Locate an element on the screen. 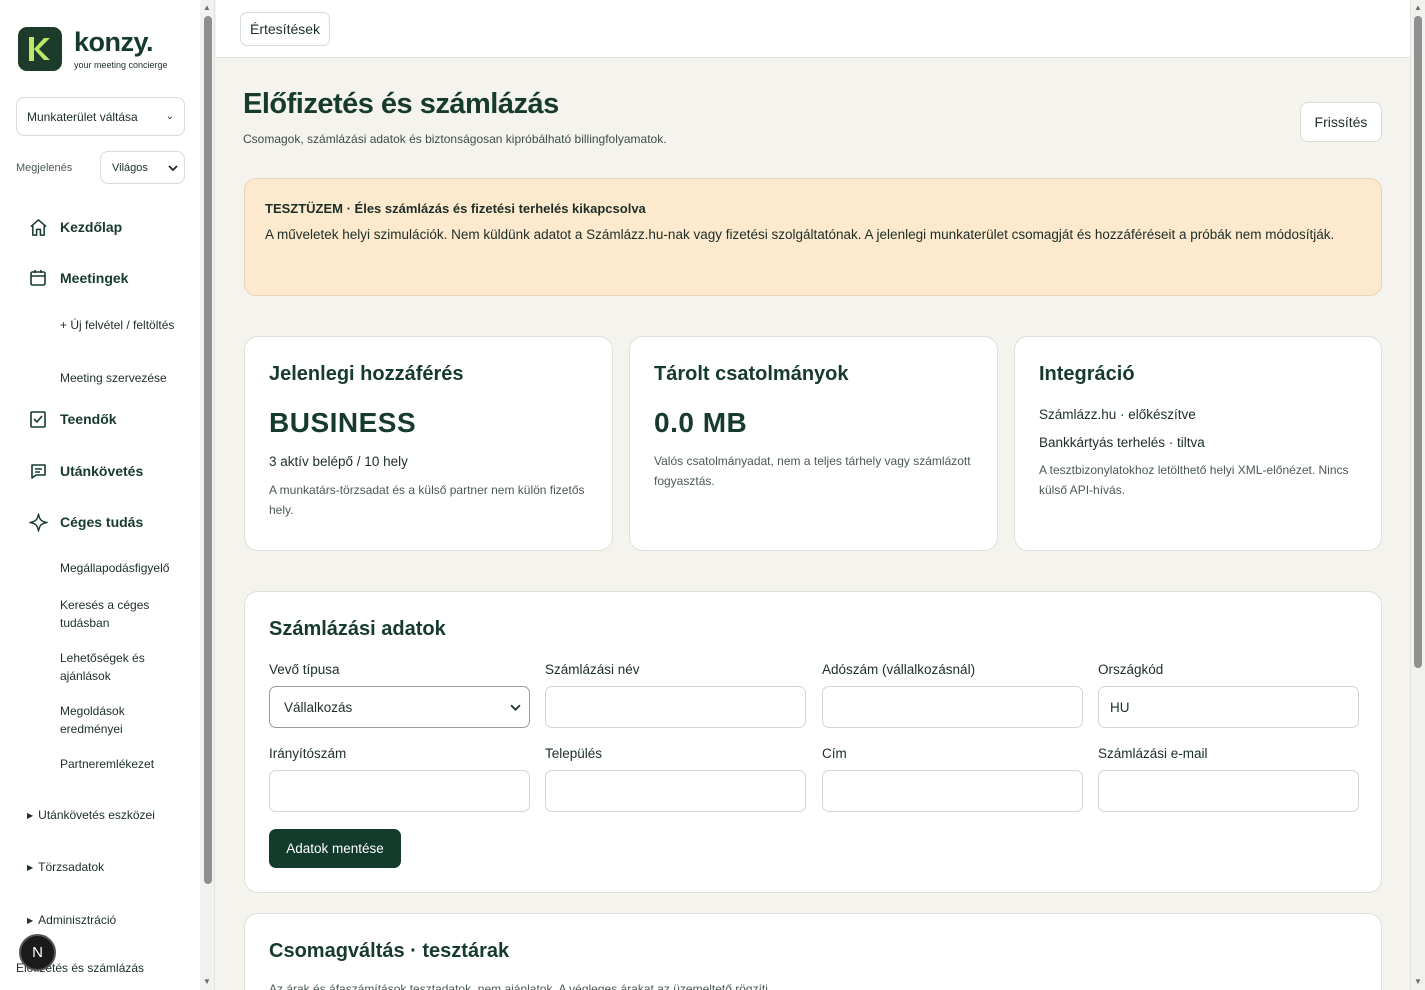 The height and width of the screenshot is (990, 1425). country-code-label: Országkód is located at coordinates (1131, 669).